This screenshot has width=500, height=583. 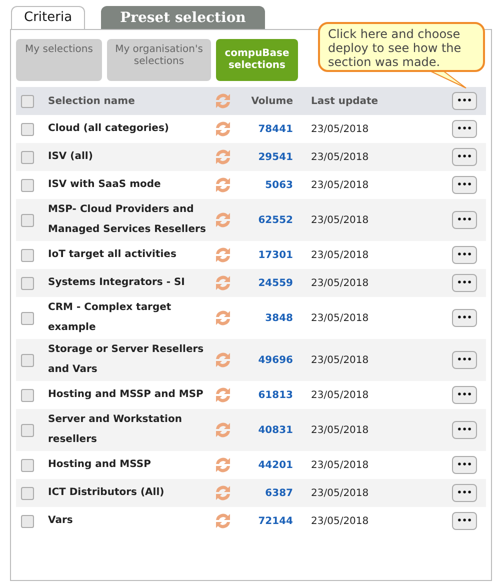 What do you see at coordinates (48, 17) in the screenshot?
I see `tab: Criteria` at bounding box center [48, 17].